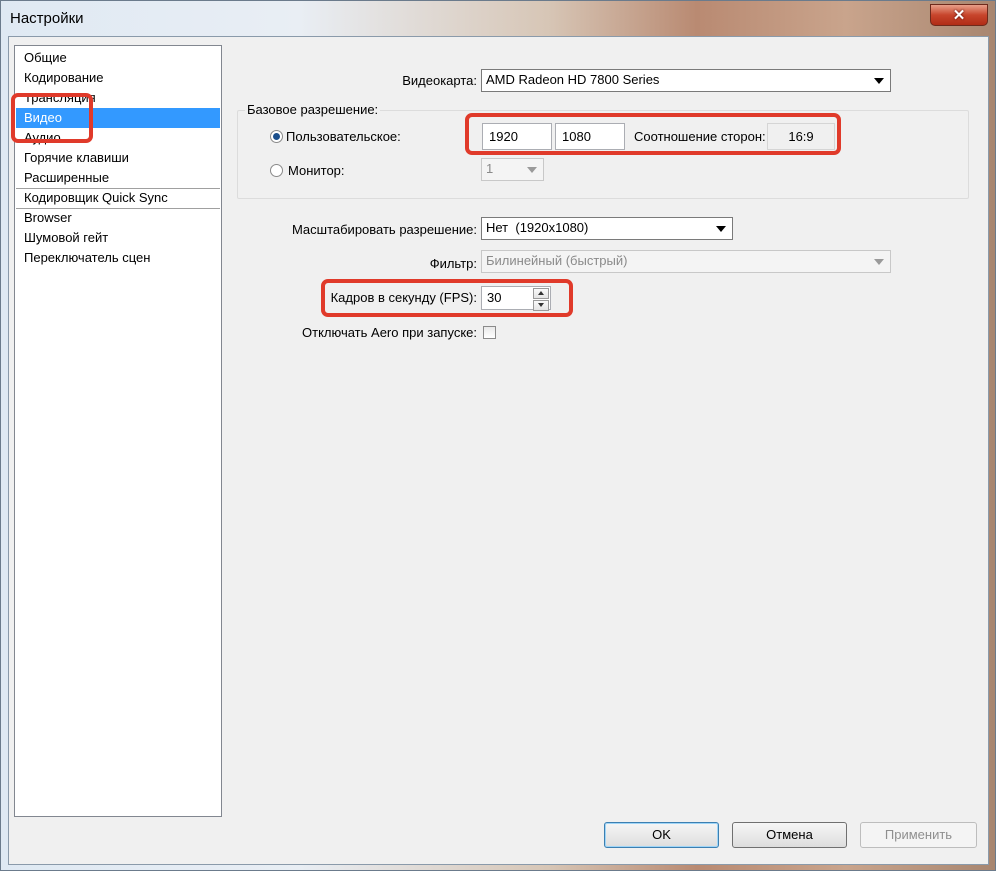 Image resolution: width=996 pixels, height=871 pixels. I want to click on highlight-resolution, so click(653, 134).